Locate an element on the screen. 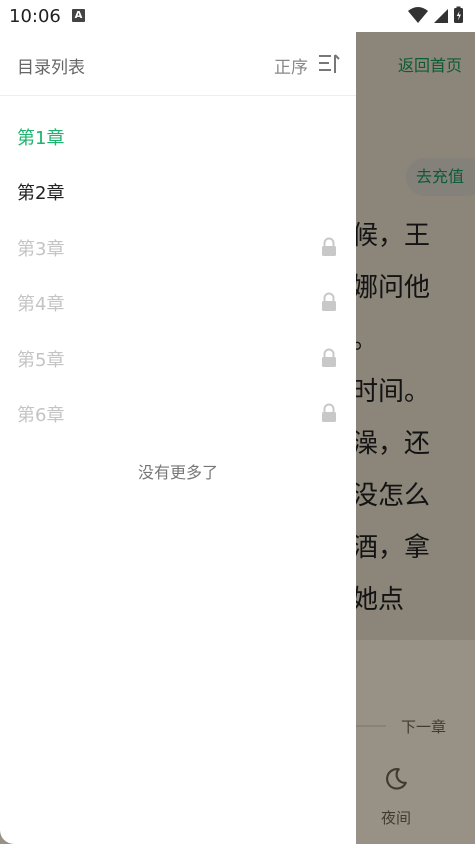 The image size is (475, 844). wifi-icon is located at coordinates (418, 15).